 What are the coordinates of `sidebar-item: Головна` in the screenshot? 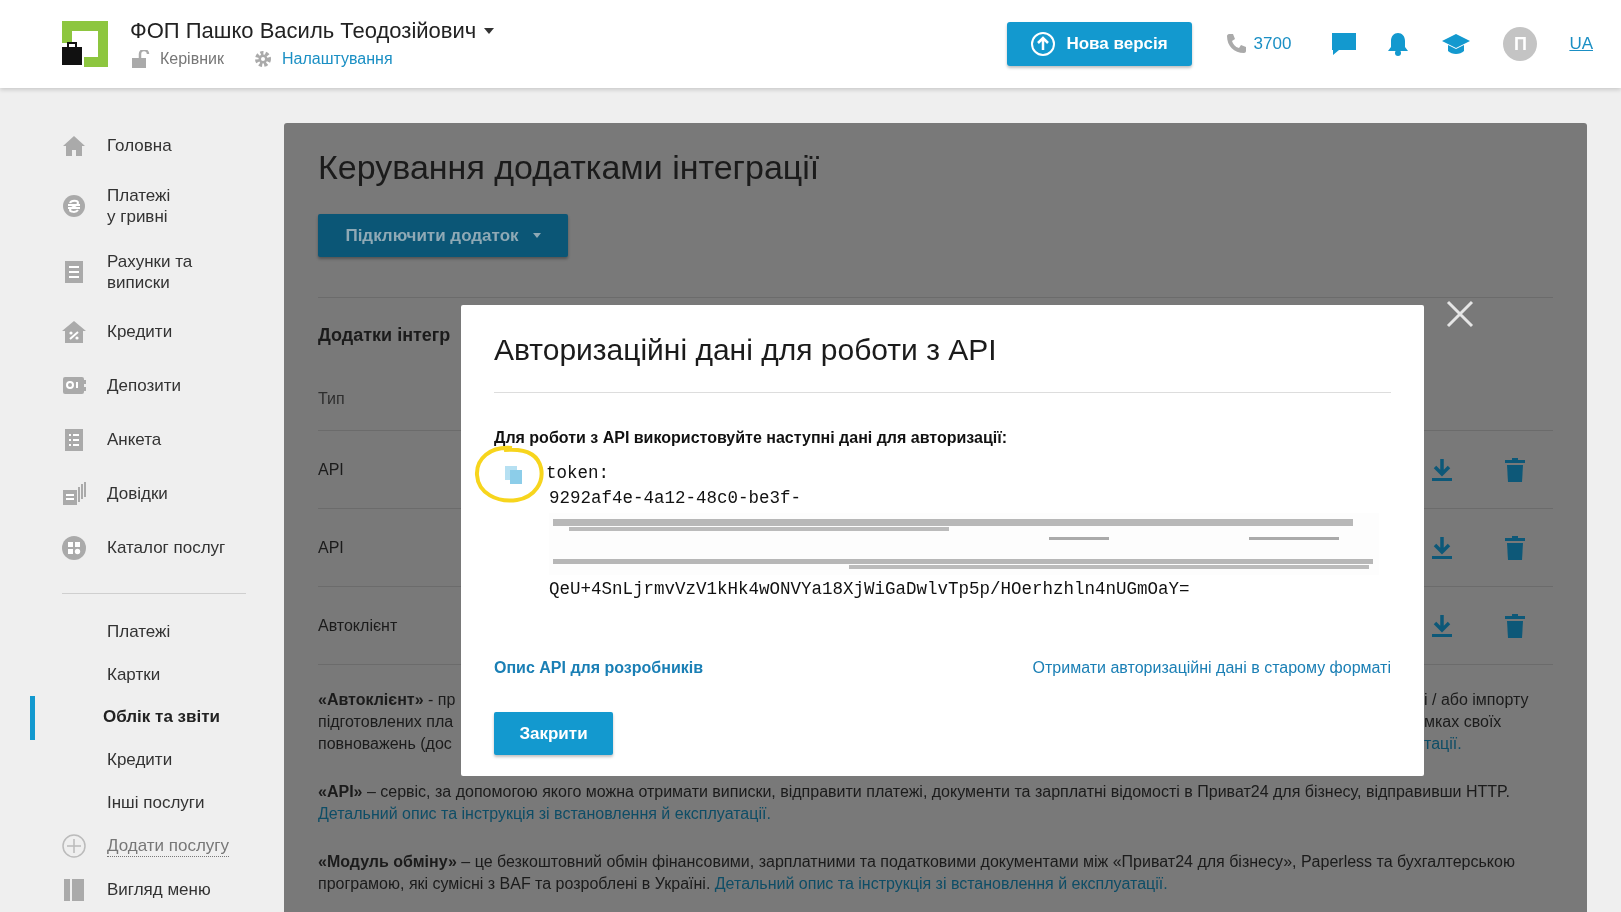 It's located at (139, 146).